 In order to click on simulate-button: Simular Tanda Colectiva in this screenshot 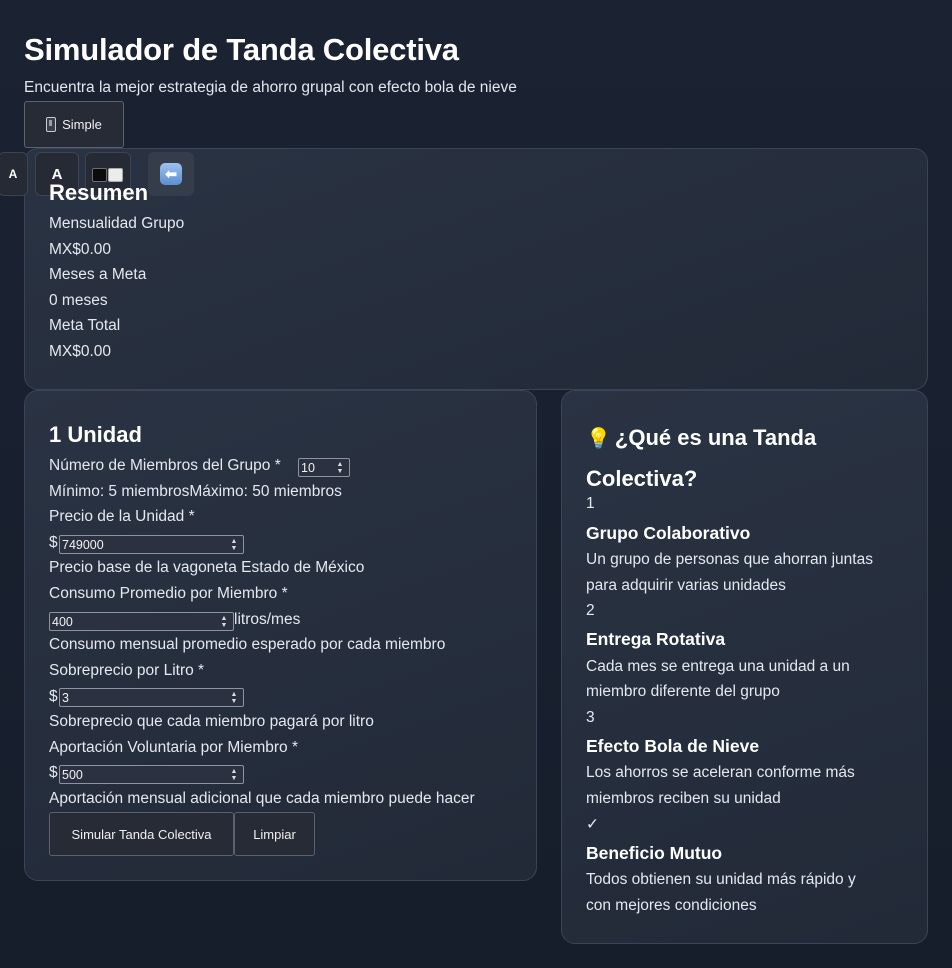, I will do `click(141, 834)`.